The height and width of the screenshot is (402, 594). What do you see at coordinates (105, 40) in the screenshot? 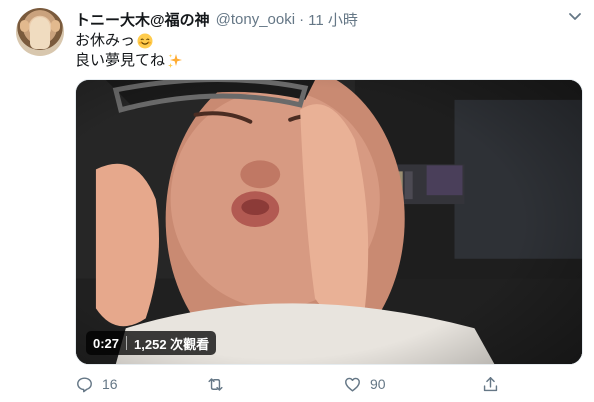
I see `tweet-text-line-1: お休みっ` at bounding box center [105, 40].